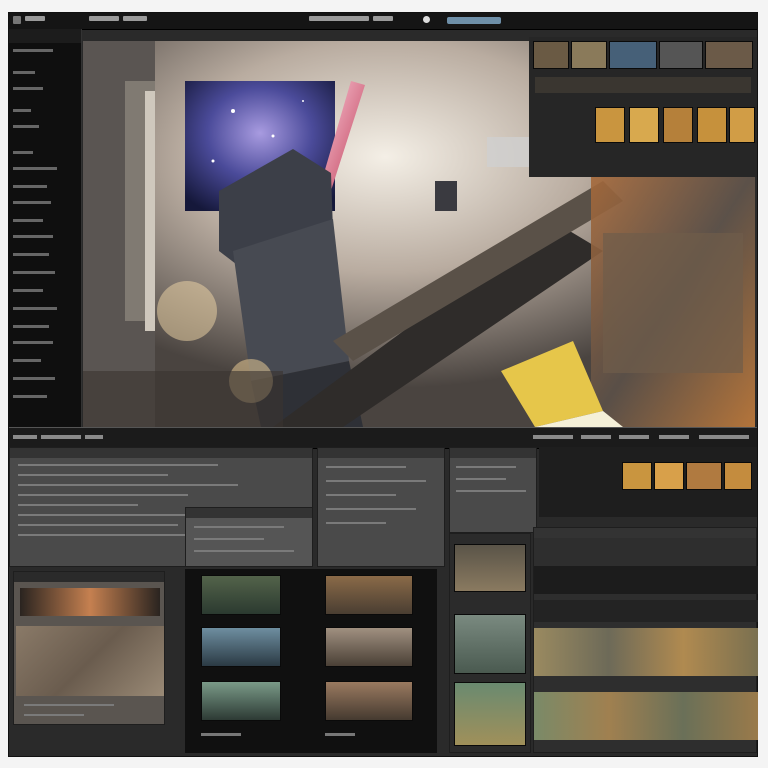 This screenshot has width=768, height=768. What do you see at coordinates (383, 21) in the screenshot?
I see `top-menu-bar` at bounding box center [383, 21].